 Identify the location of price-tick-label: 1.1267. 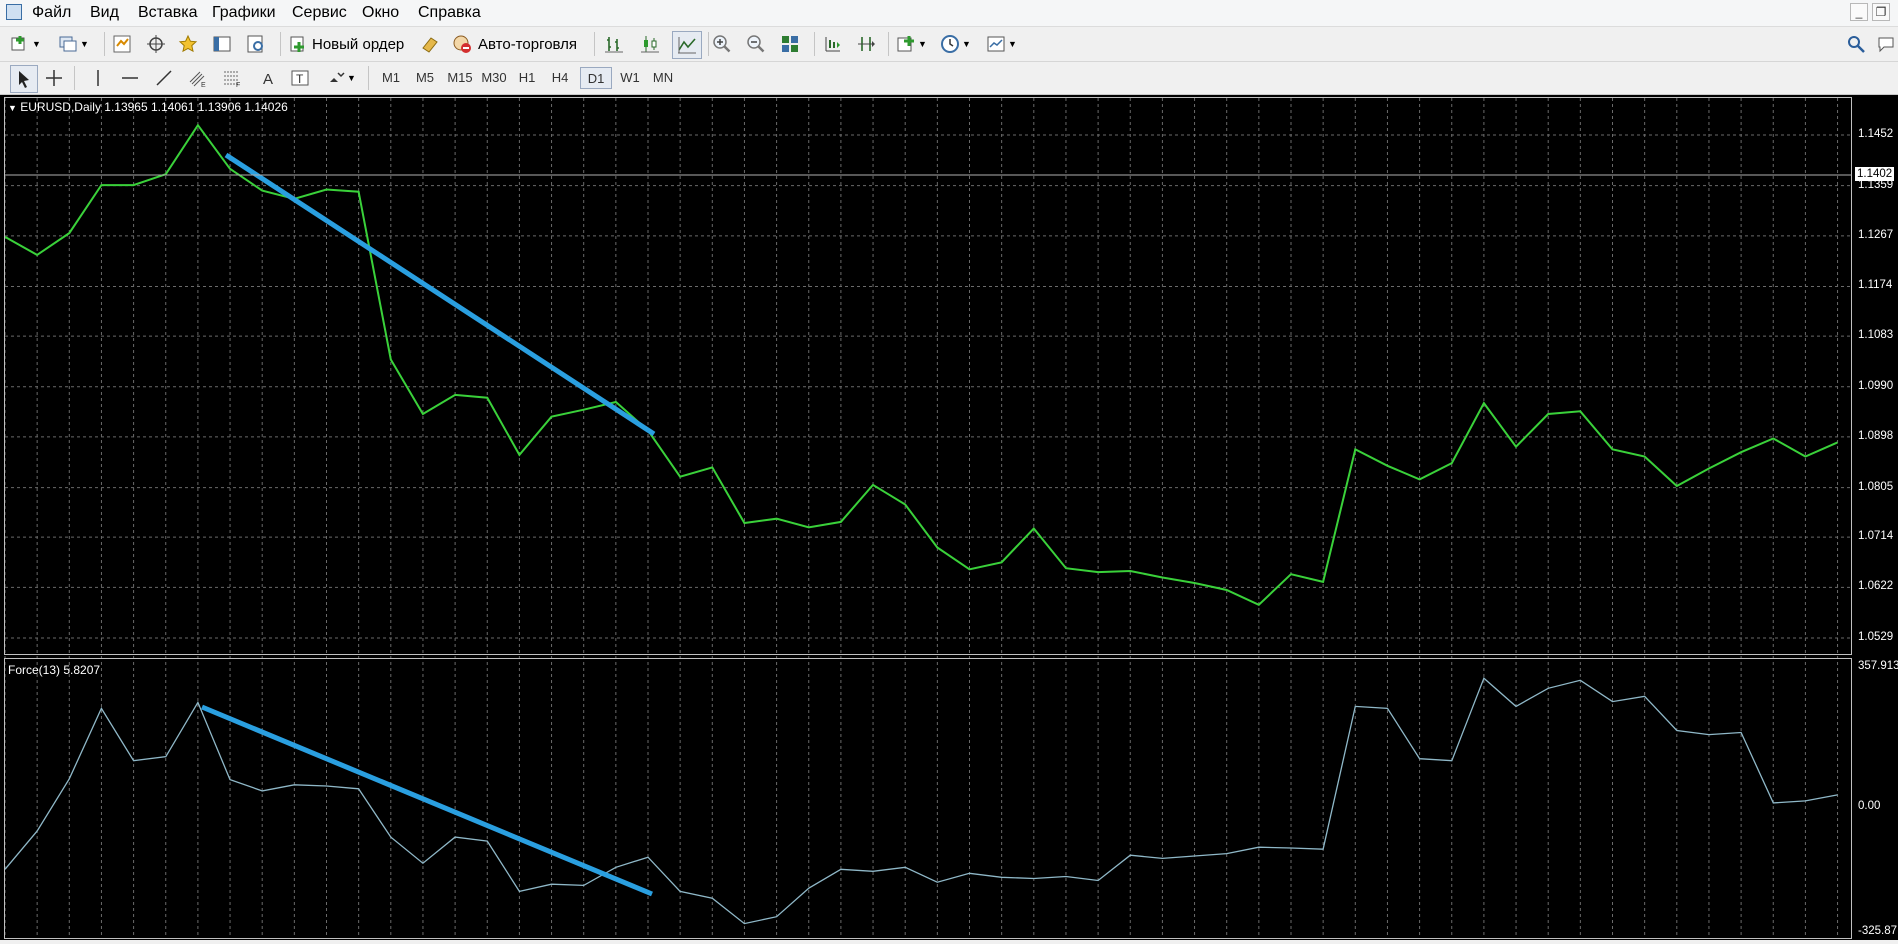
(1876, 234).